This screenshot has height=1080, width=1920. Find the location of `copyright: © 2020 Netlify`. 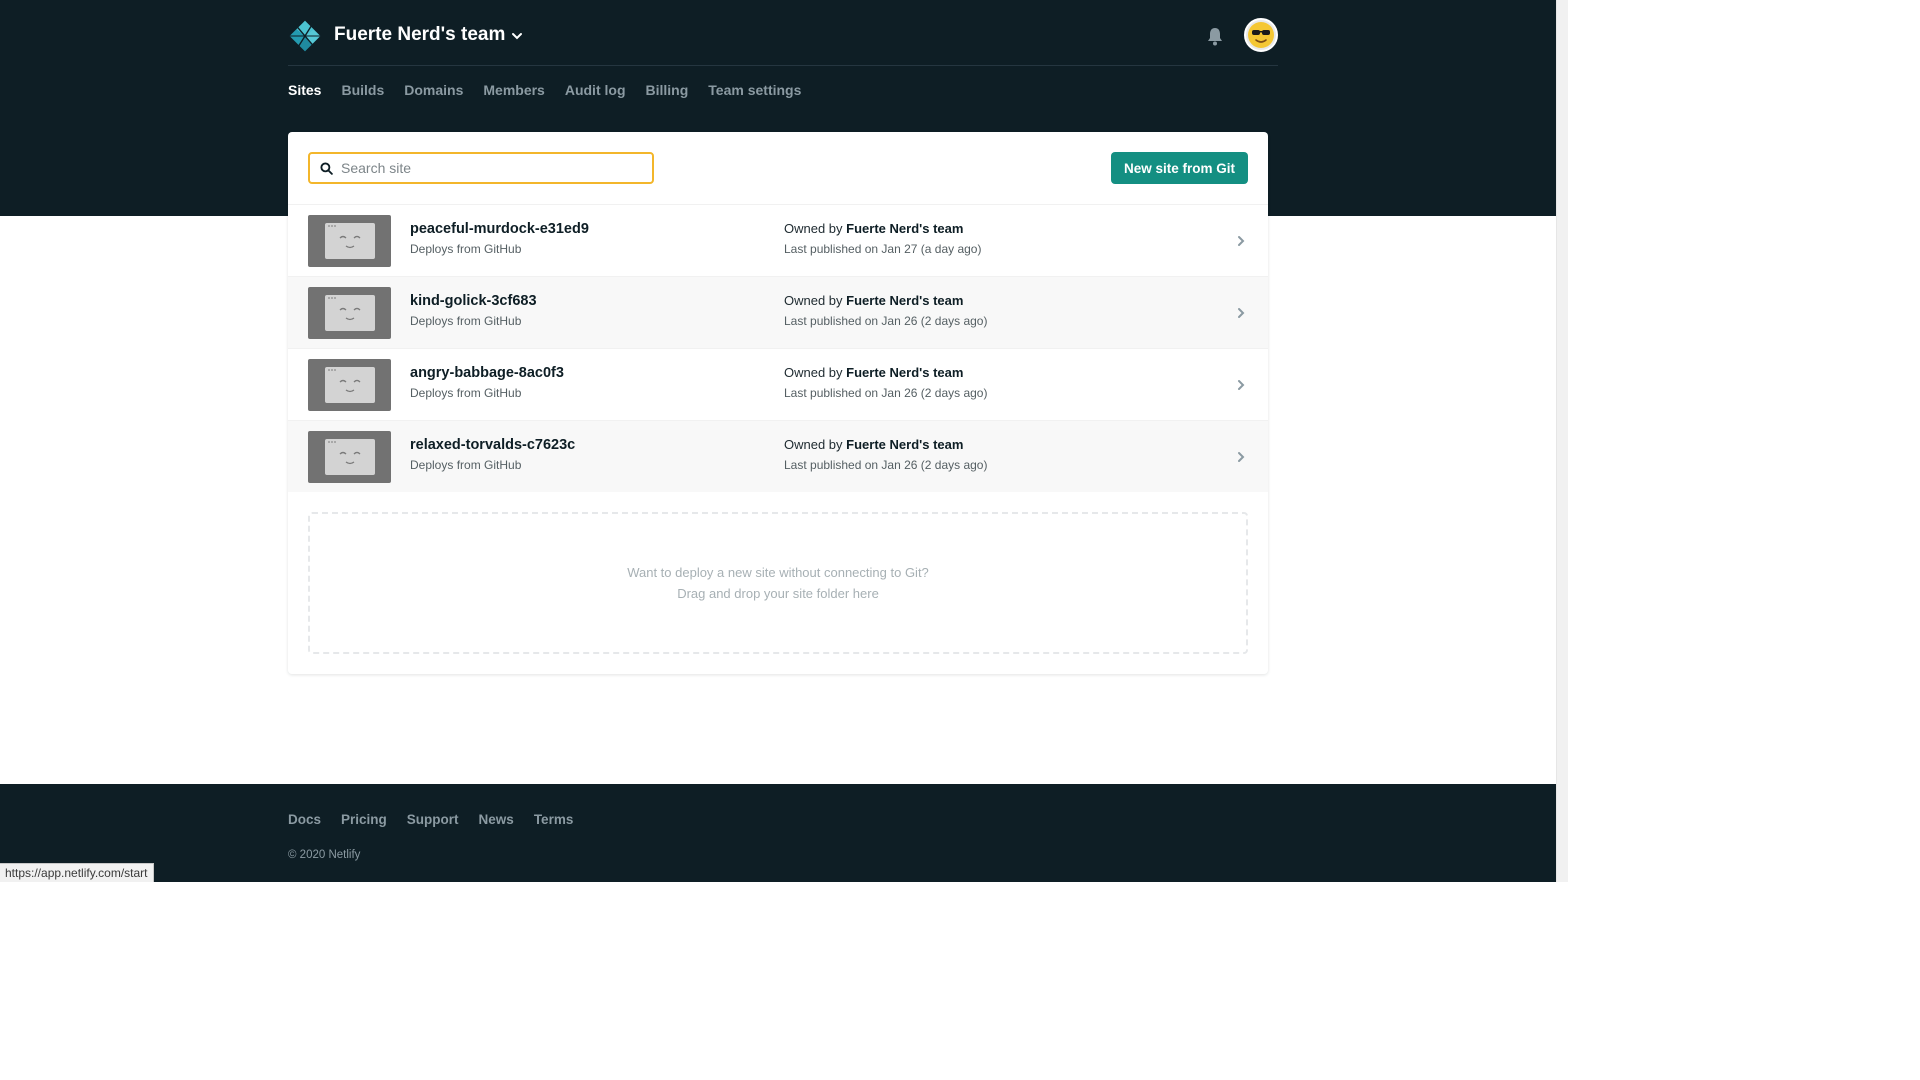

copyright: © 2020 Netlify is located at coordinates (324, 855).